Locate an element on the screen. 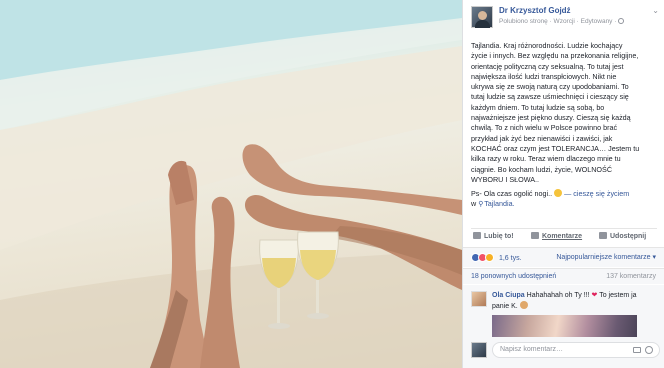 The height and width of the screenshot is (368, 664). author-avatar is located at coordinates (482, 17).